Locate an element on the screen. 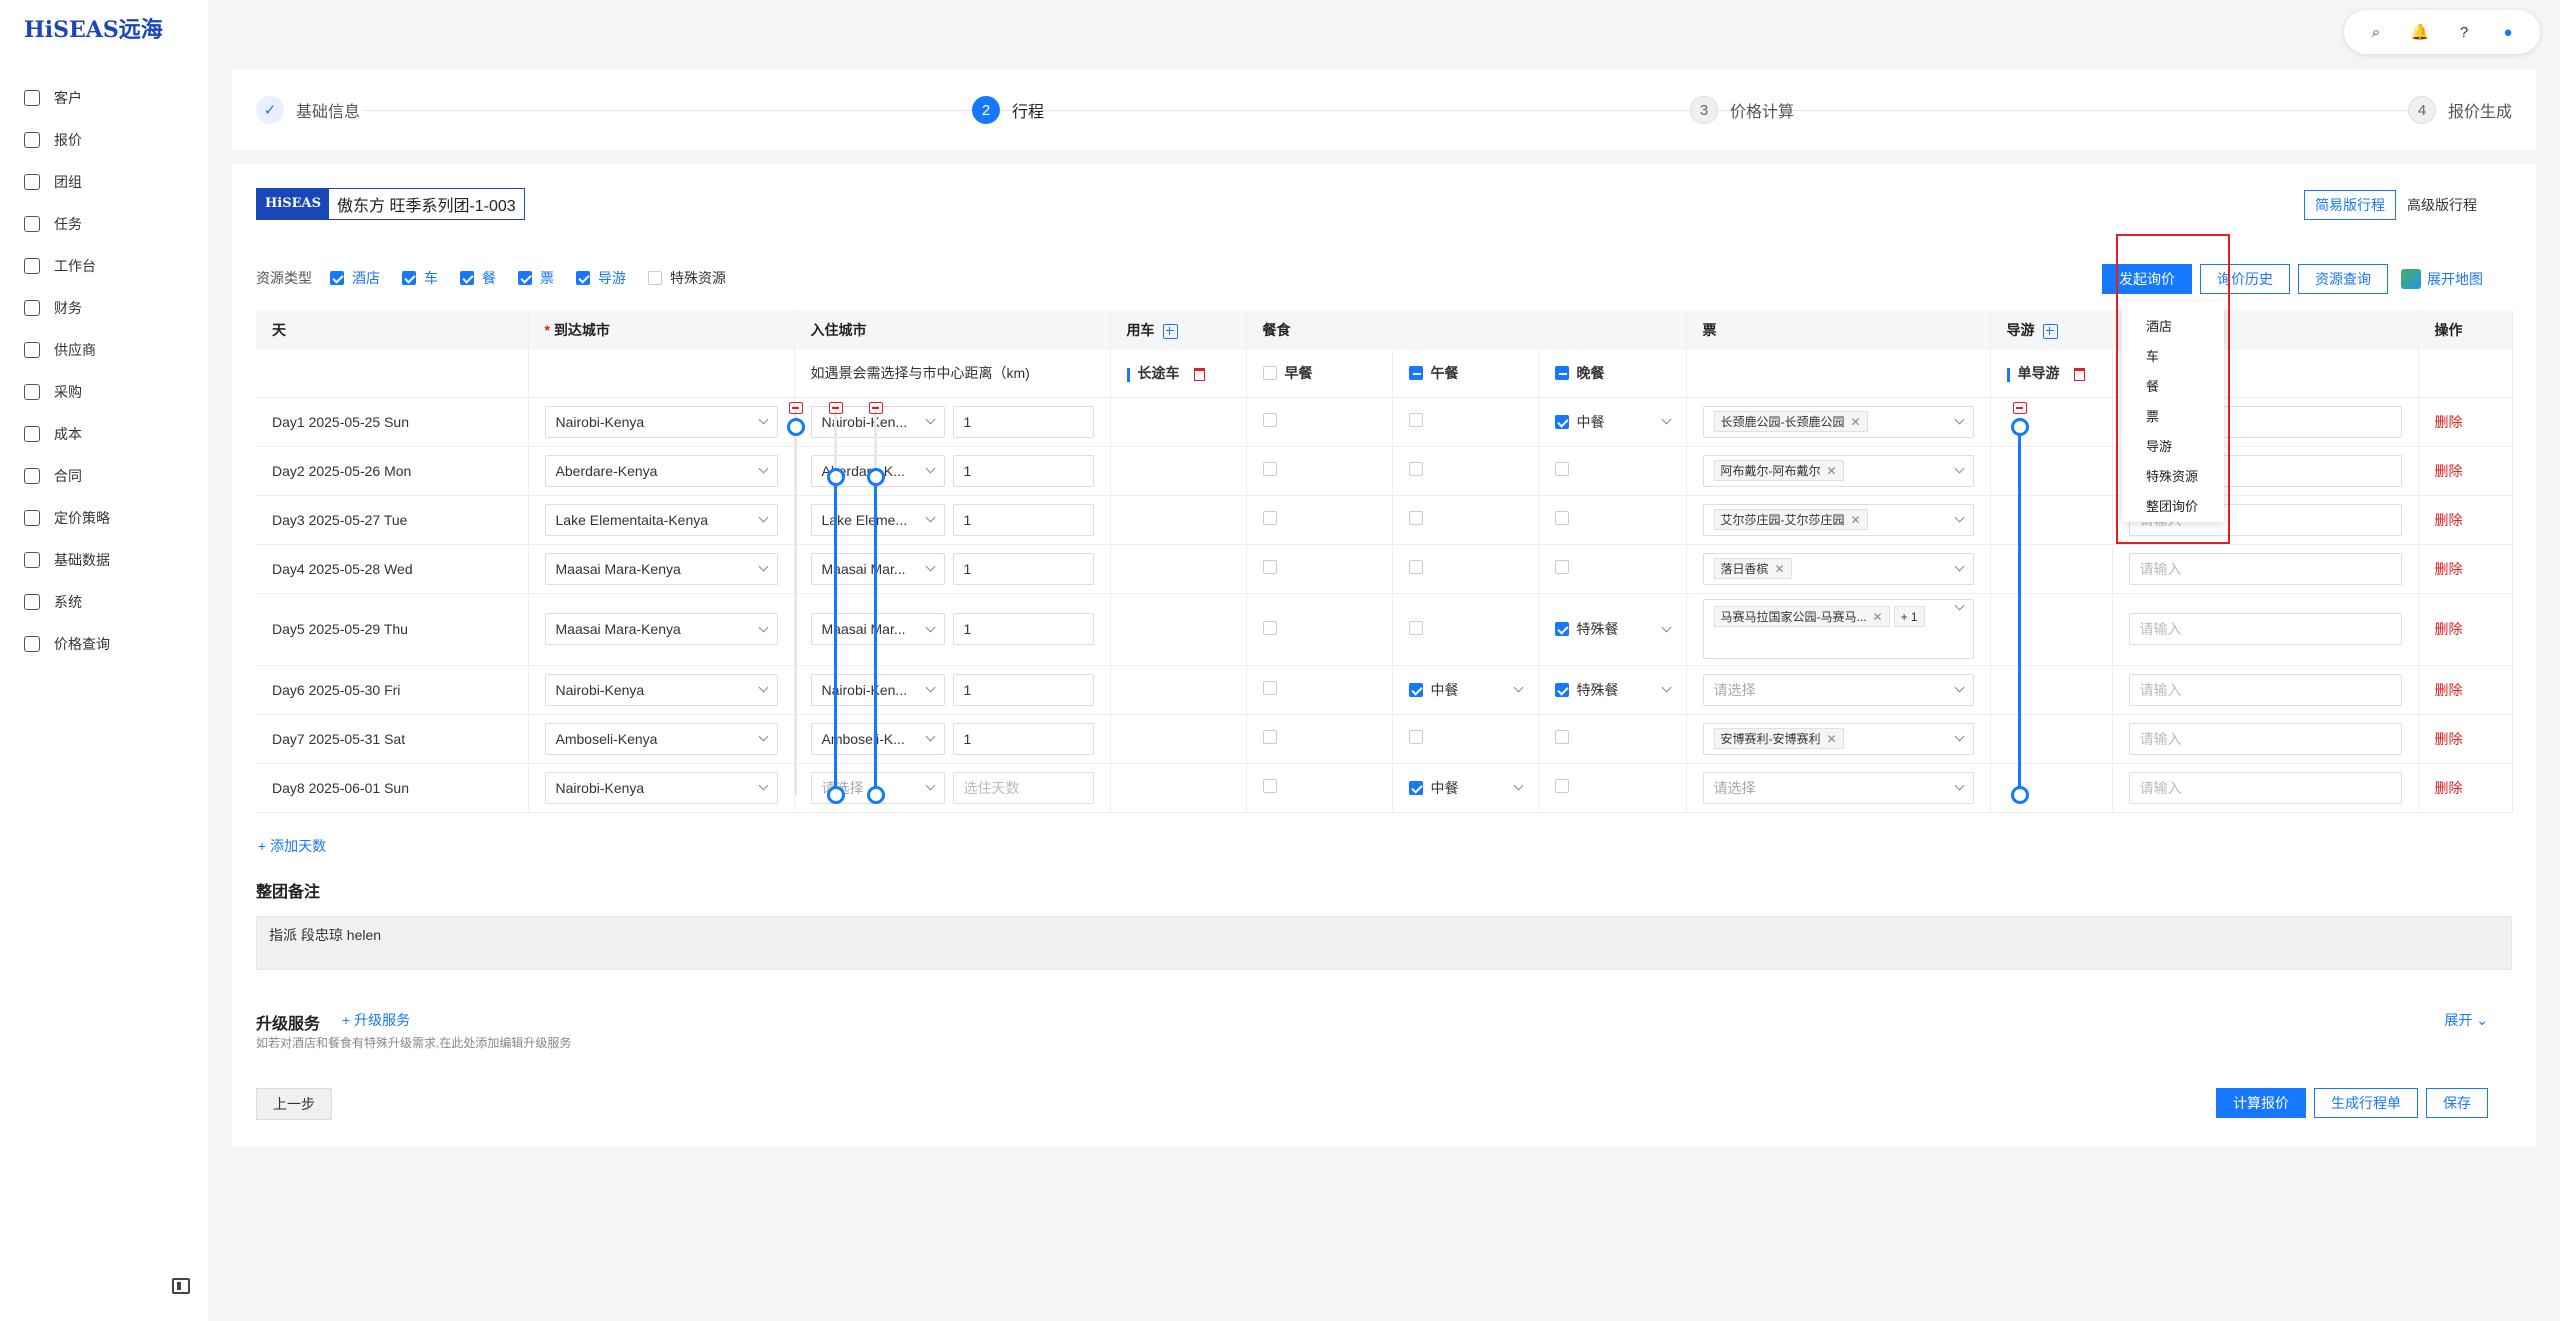 This screenshot has width=2560, height=1321. expand-upgrade-button: 展开 ⌄ is located at coordinates (2466, 1020).